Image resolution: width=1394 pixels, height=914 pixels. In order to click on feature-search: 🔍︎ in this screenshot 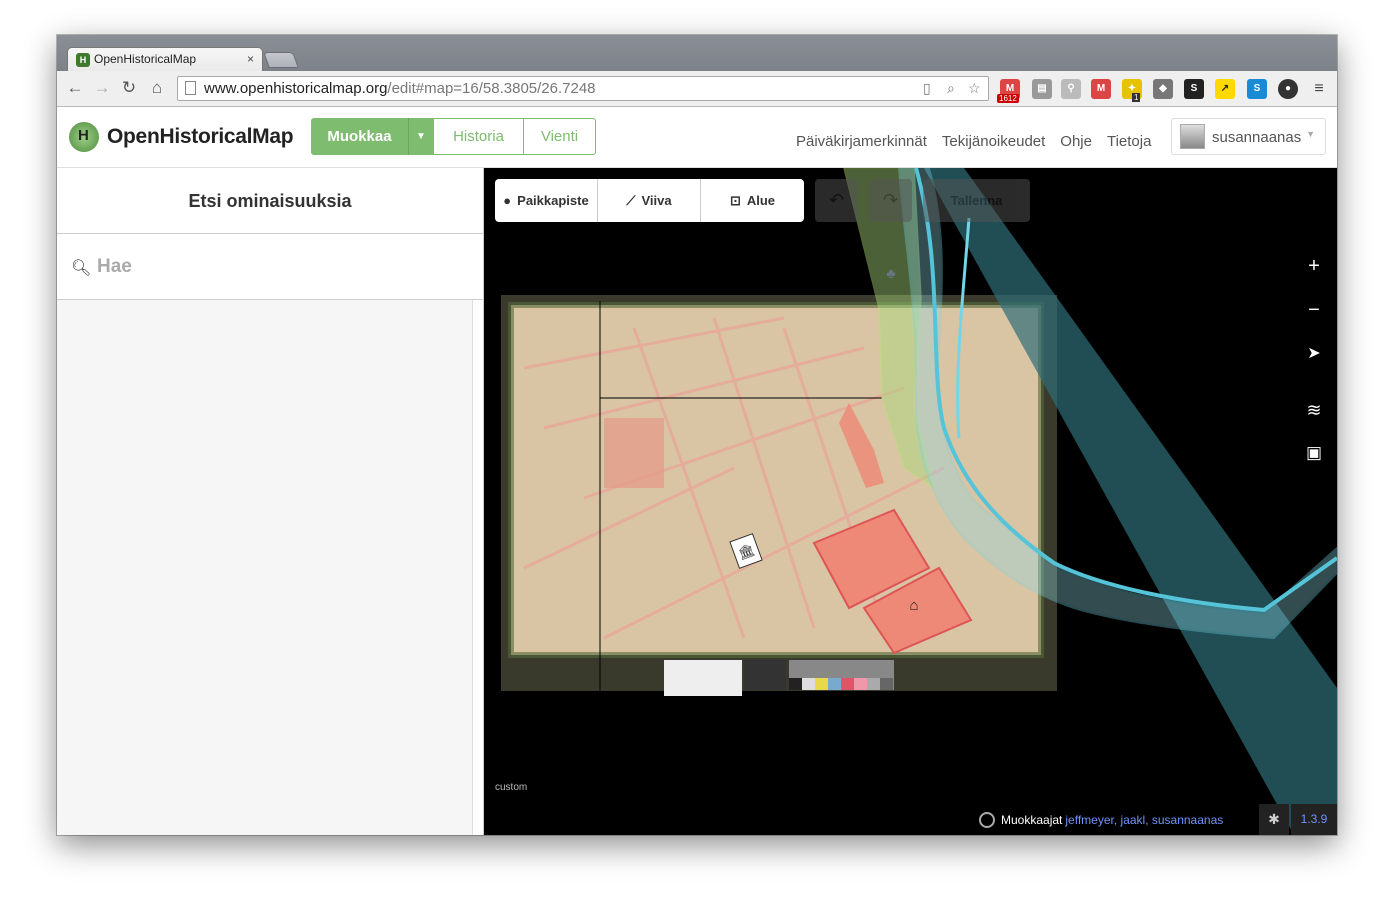, I will do `click(270, 267)`.